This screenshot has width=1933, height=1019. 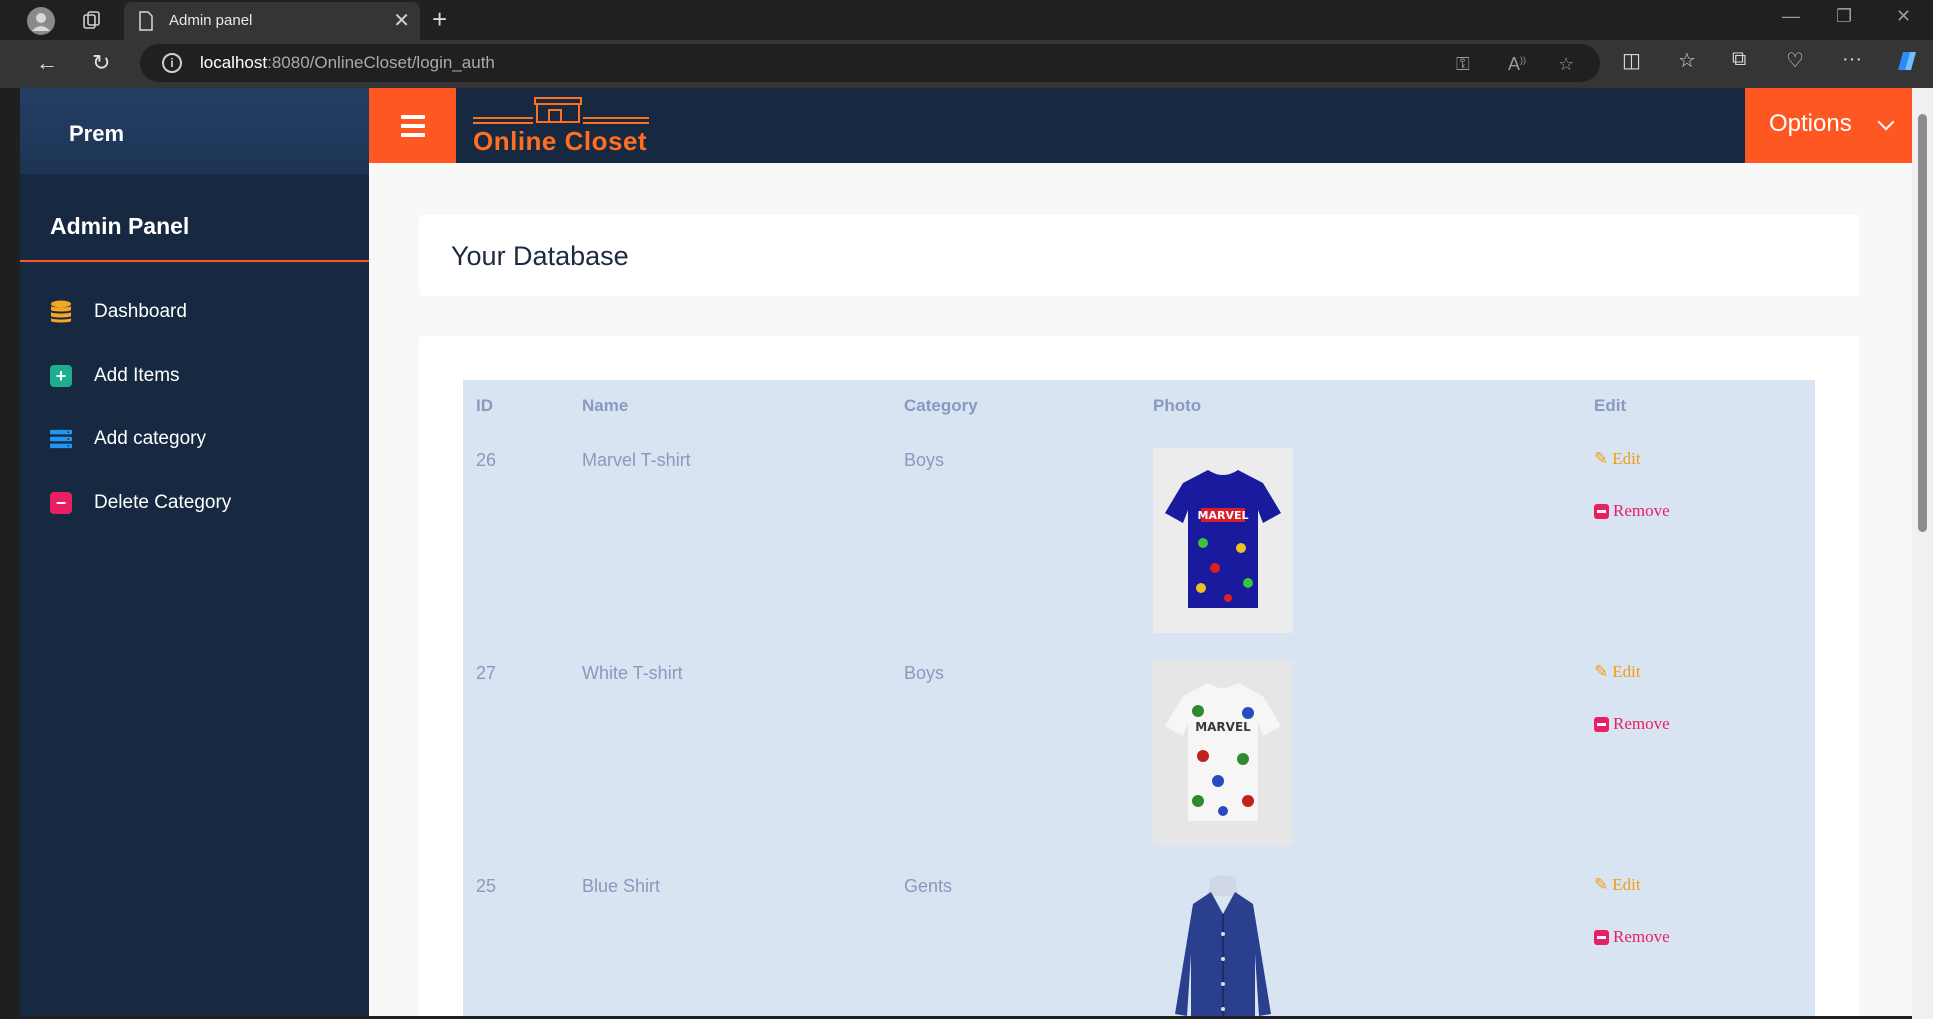 I want to click on browser-tab: Admin panel ✕, so click(x=272, y=21).